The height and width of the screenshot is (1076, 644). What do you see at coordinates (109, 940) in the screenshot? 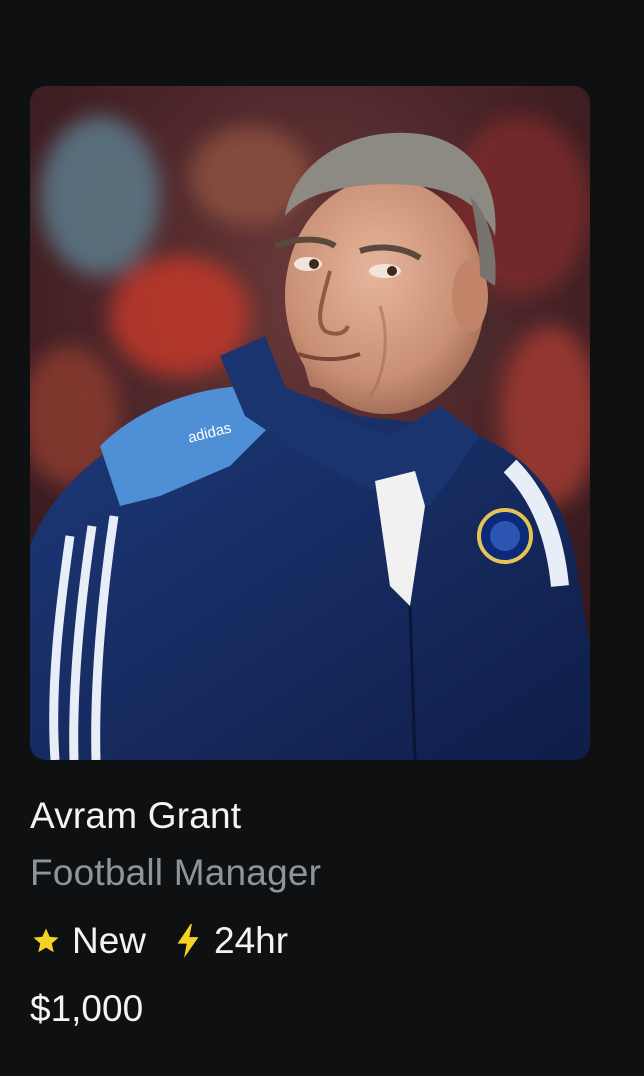
I see `new-badge-label: New` at bounding box center [109, 940].